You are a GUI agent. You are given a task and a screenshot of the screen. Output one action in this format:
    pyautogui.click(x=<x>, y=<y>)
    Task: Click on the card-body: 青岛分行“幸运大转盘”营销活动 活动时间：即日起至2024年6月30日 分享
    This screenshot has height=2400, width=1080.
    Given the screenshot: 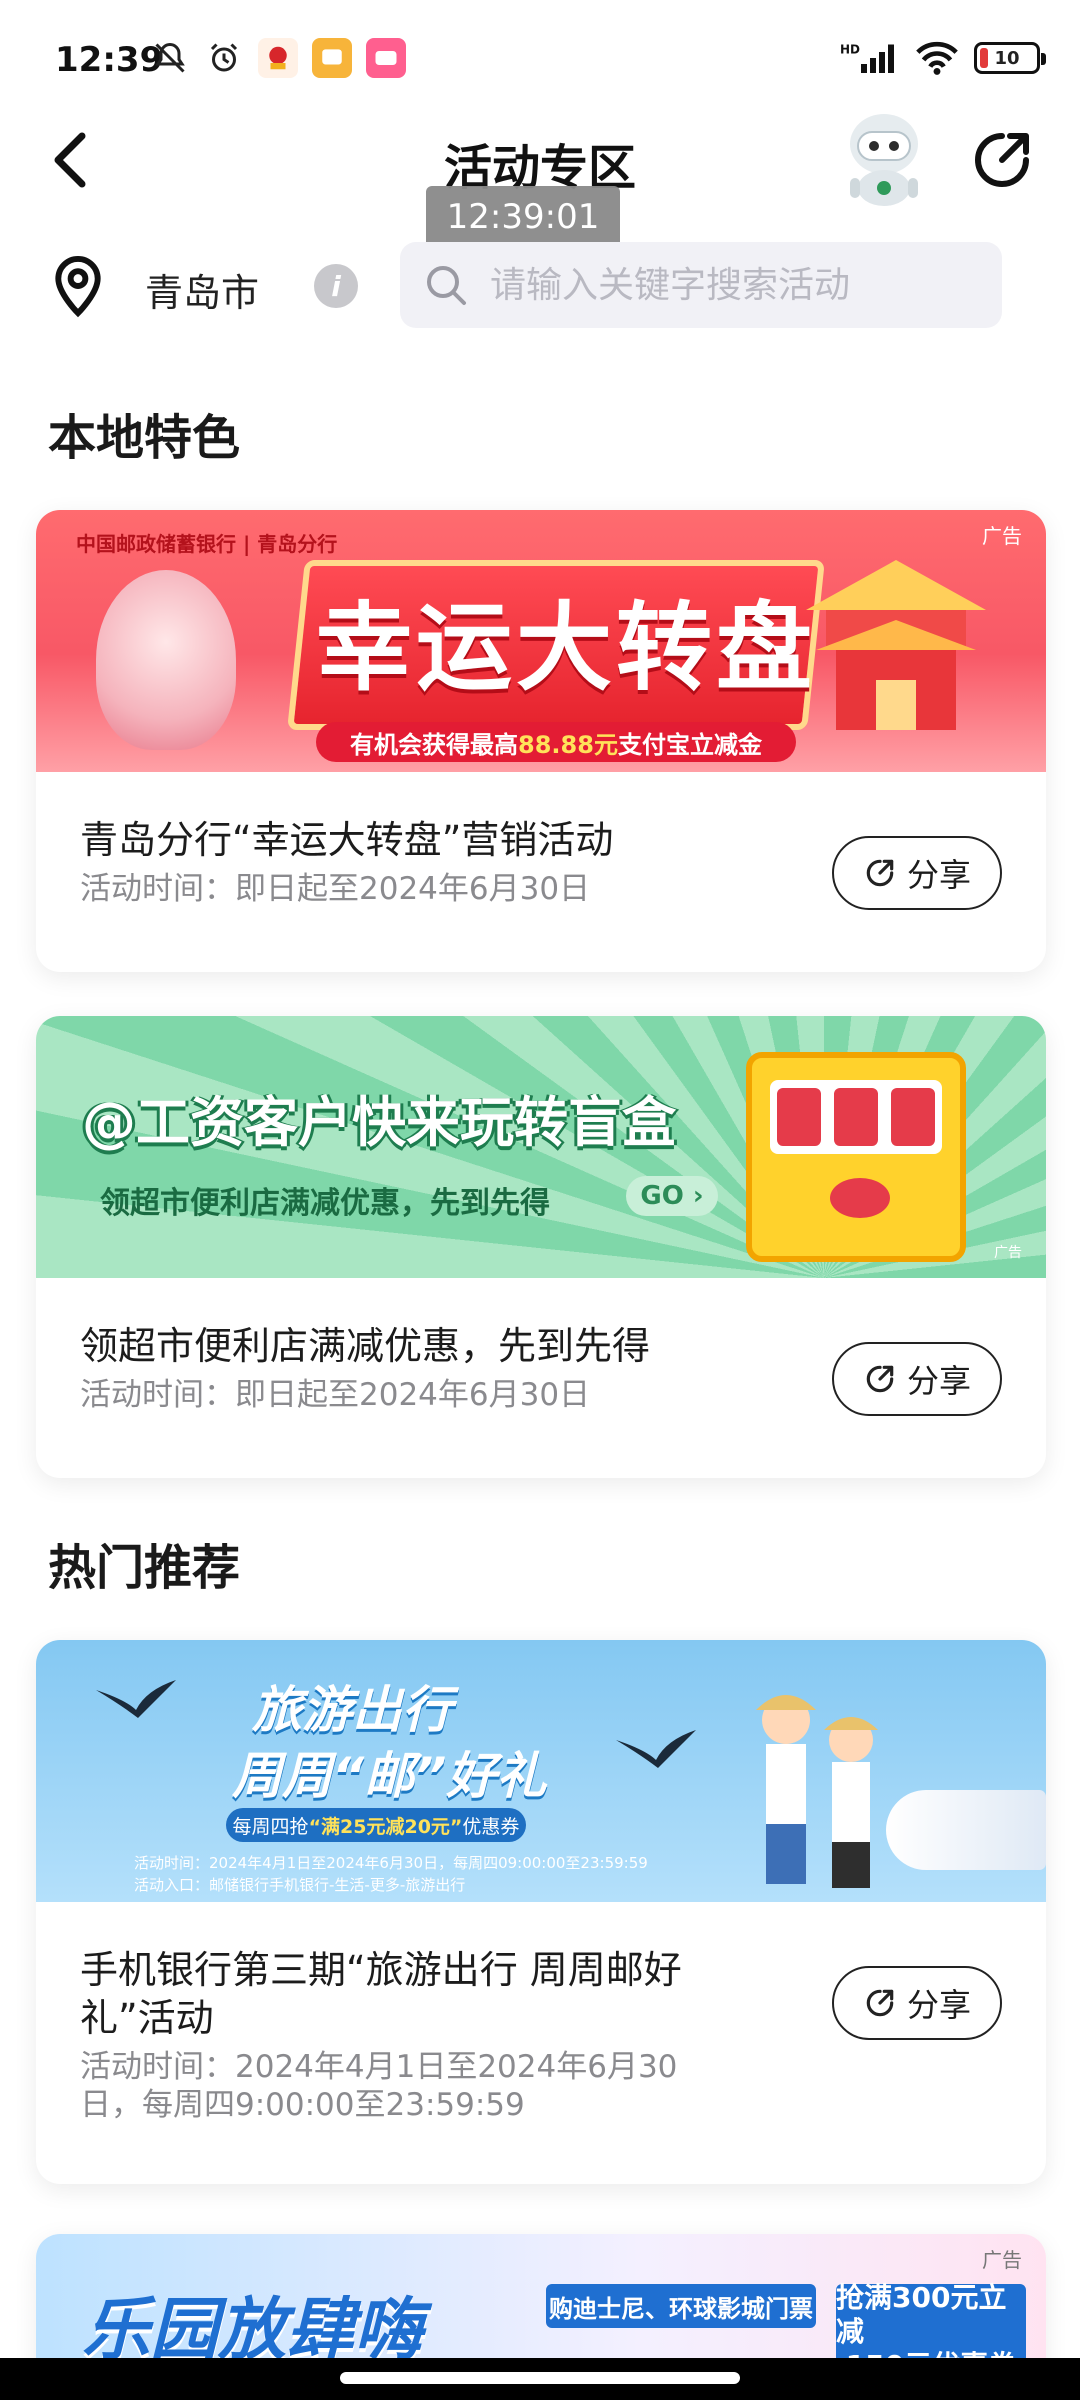 What is the action you would take?
    pyautogui.click(x=541, y=841)
    